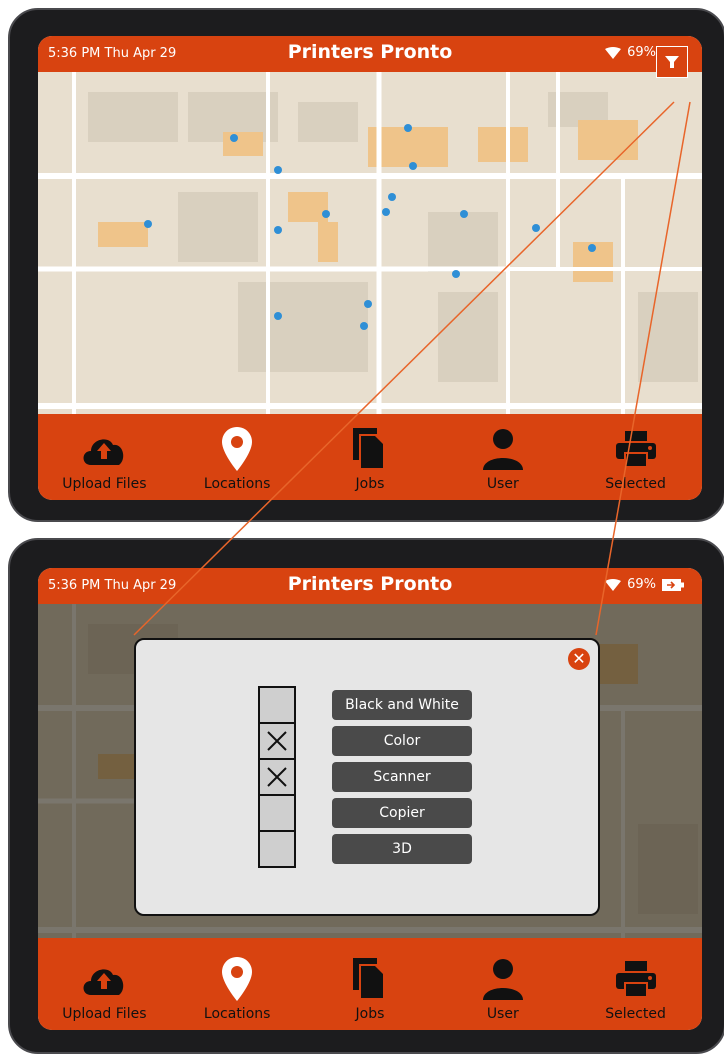  Describe the element at coordinates (402, 849) in the screenshot. I see `option-3d: 3D` at that location.